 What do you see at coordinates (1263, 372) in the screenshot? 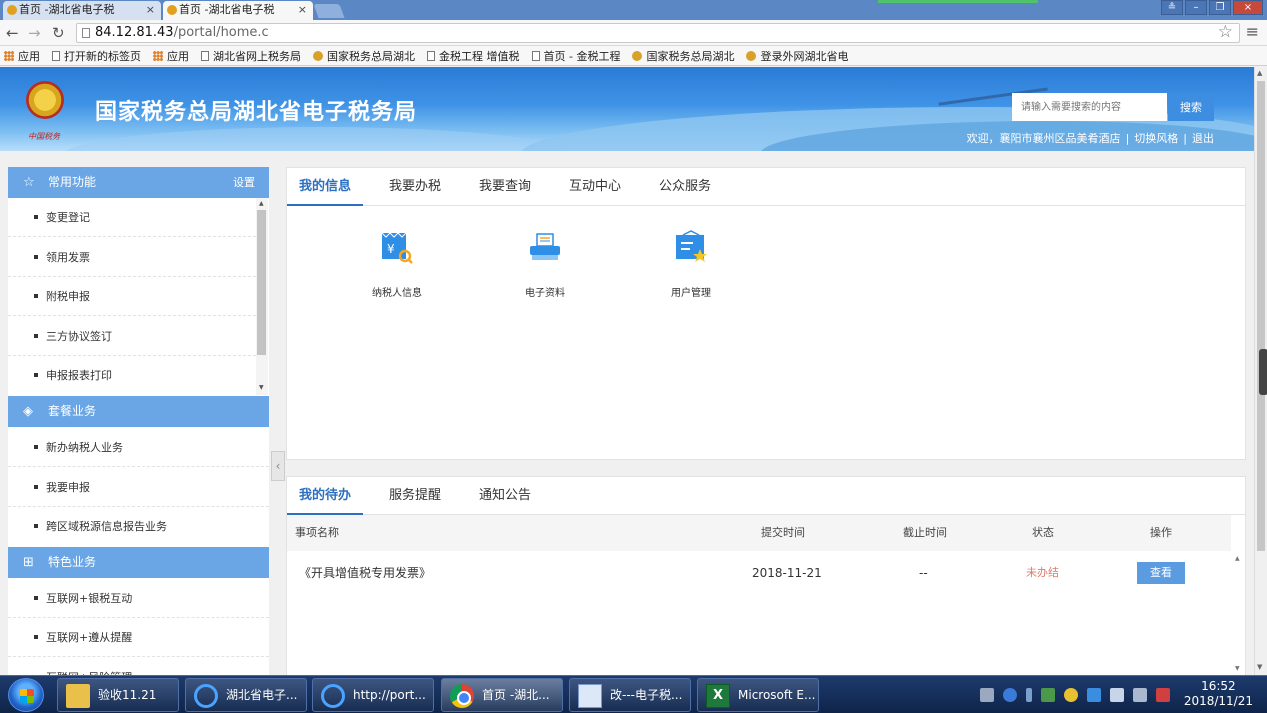
I see `side-grip-handle` at bounding box center [1263, 372].